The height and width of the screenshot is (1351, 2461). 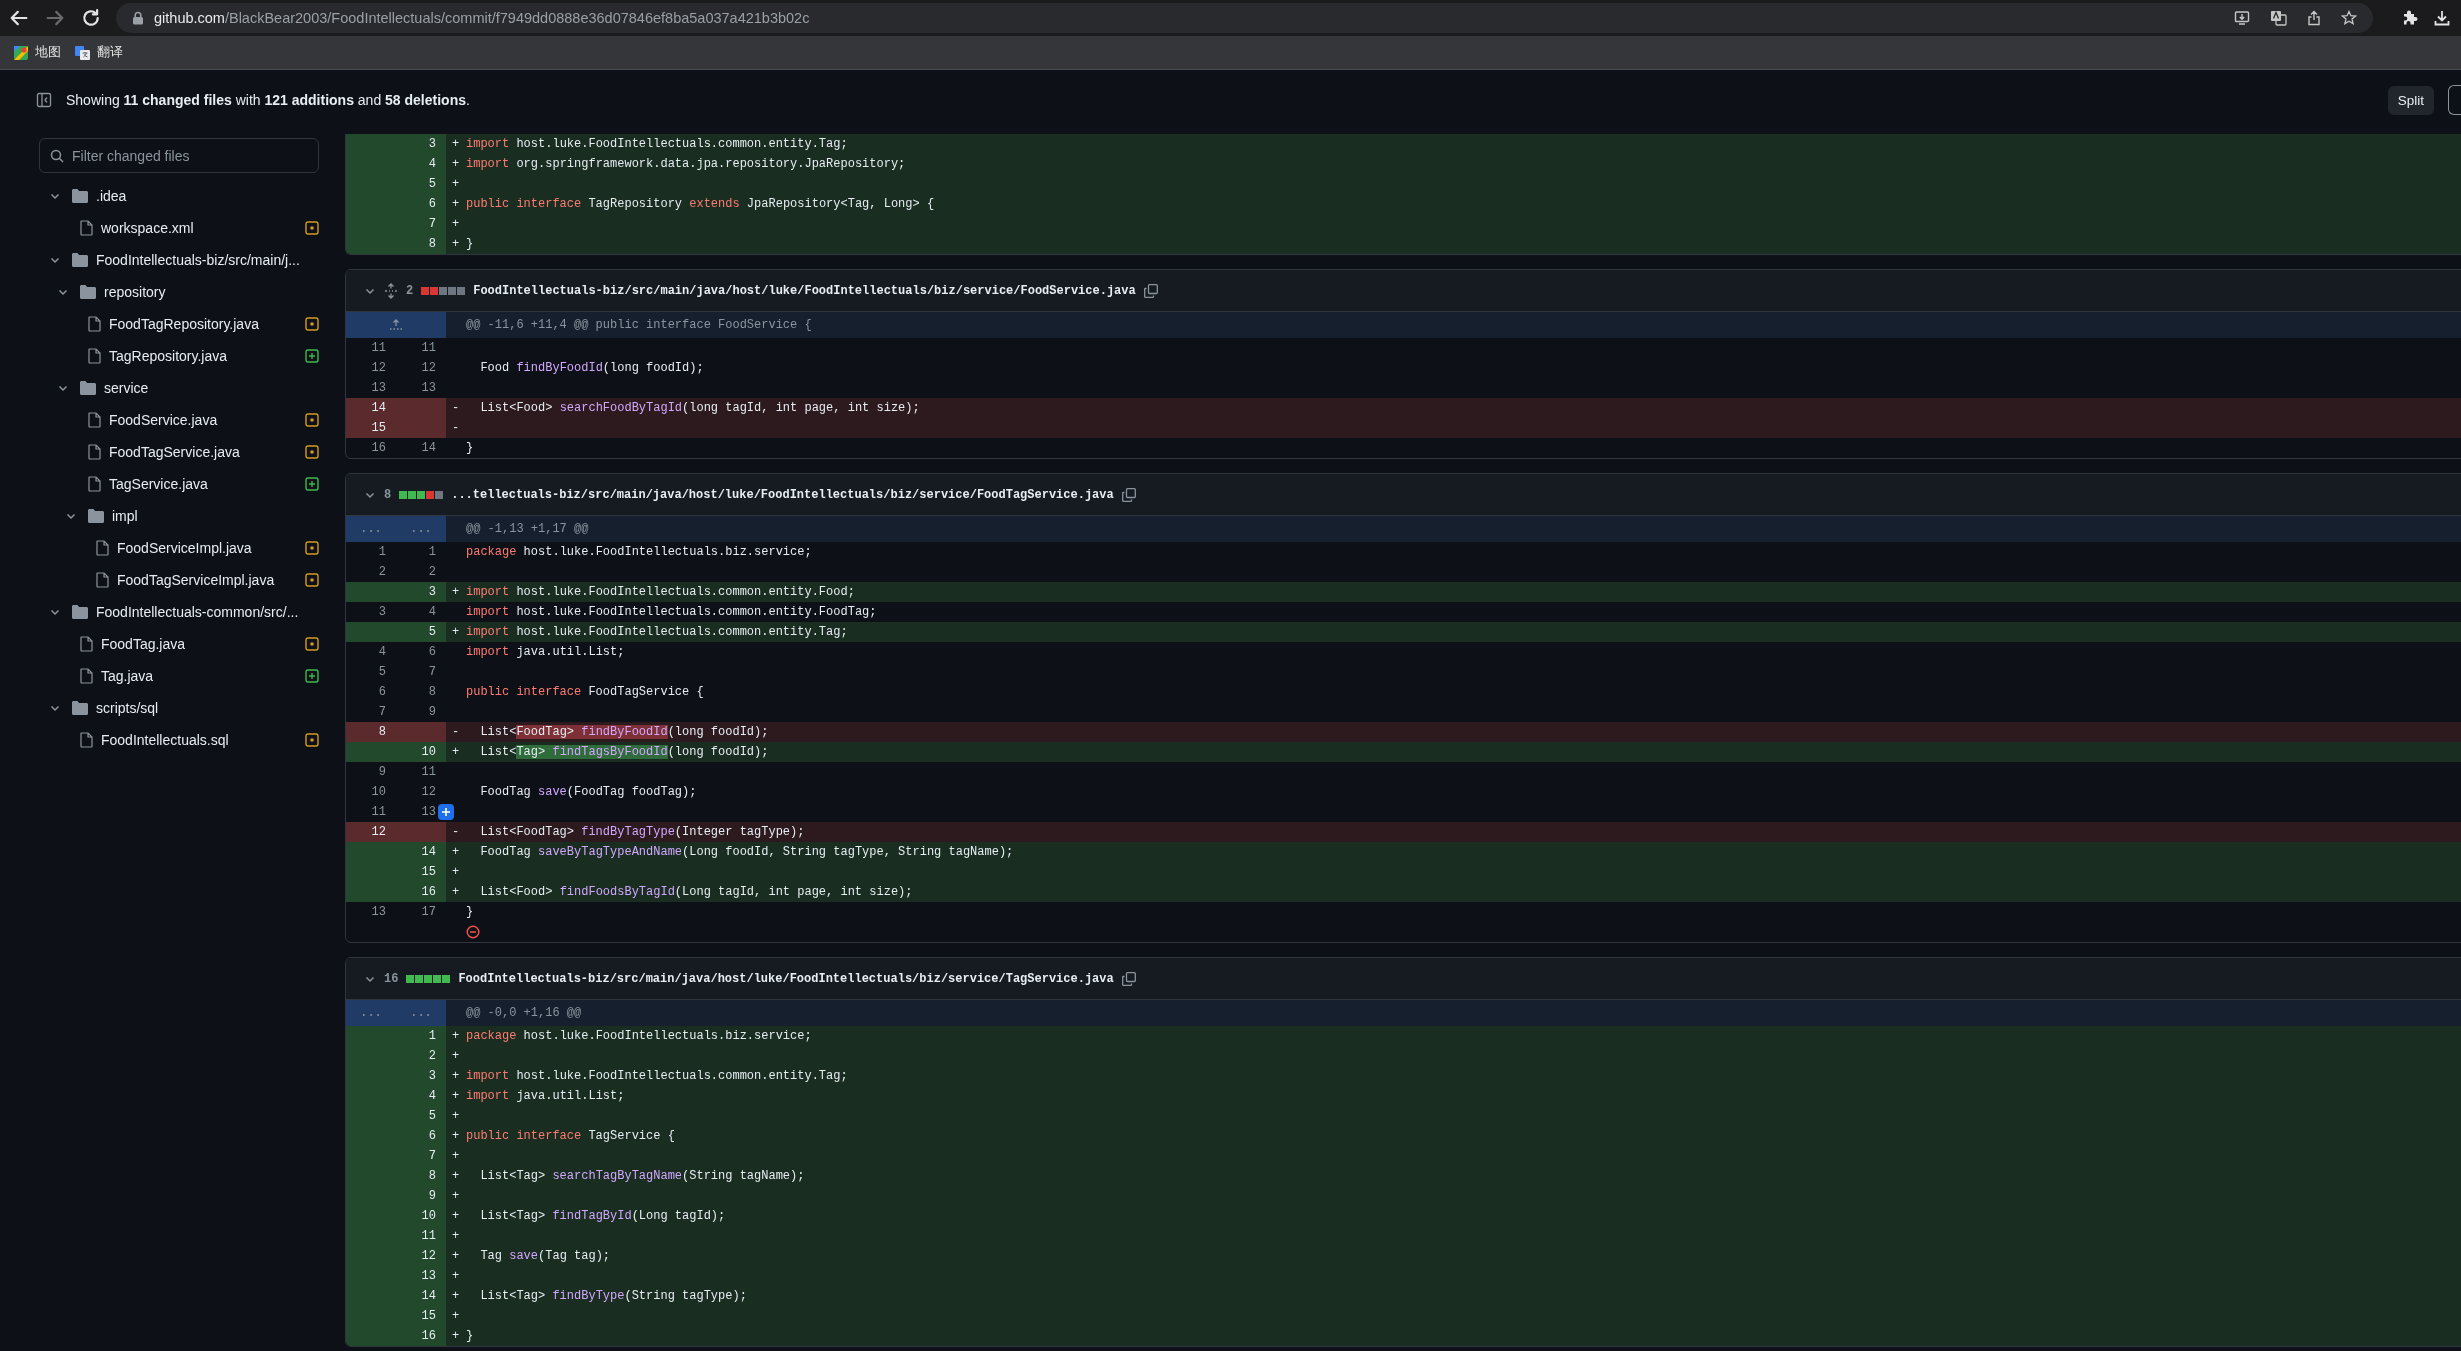 What do you see at coordinates (2410, 18) in the screenshot?
I see `puzzle-icon` at bounding box center [2410, 18].